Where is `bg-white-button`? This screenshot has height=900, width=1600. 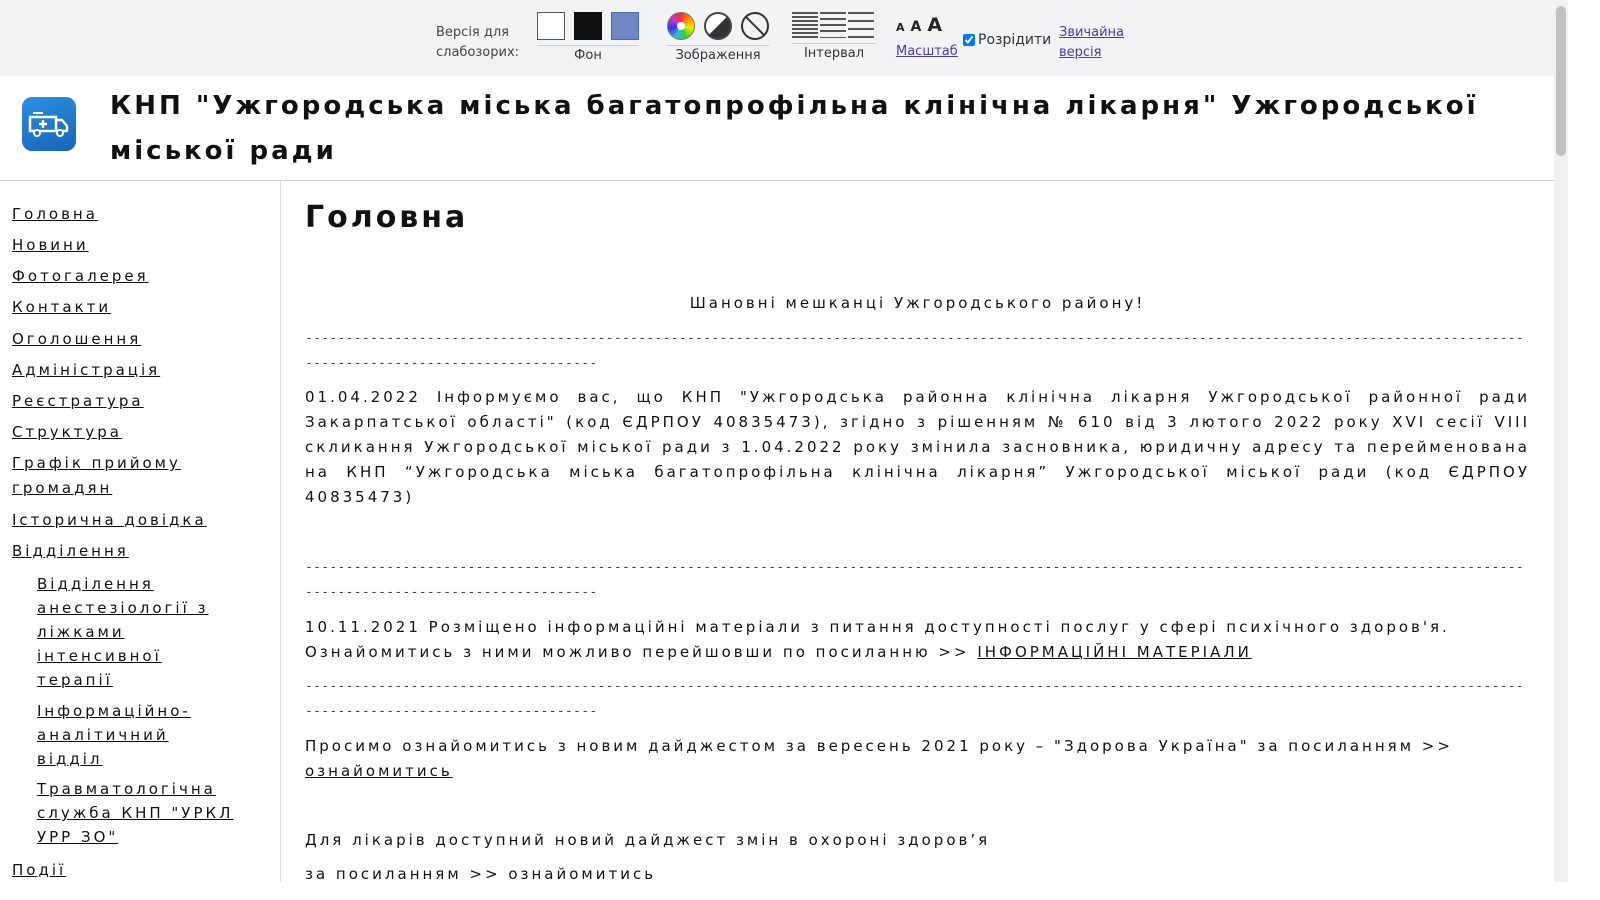 bg-white-button is located at coordinates (551, 26).